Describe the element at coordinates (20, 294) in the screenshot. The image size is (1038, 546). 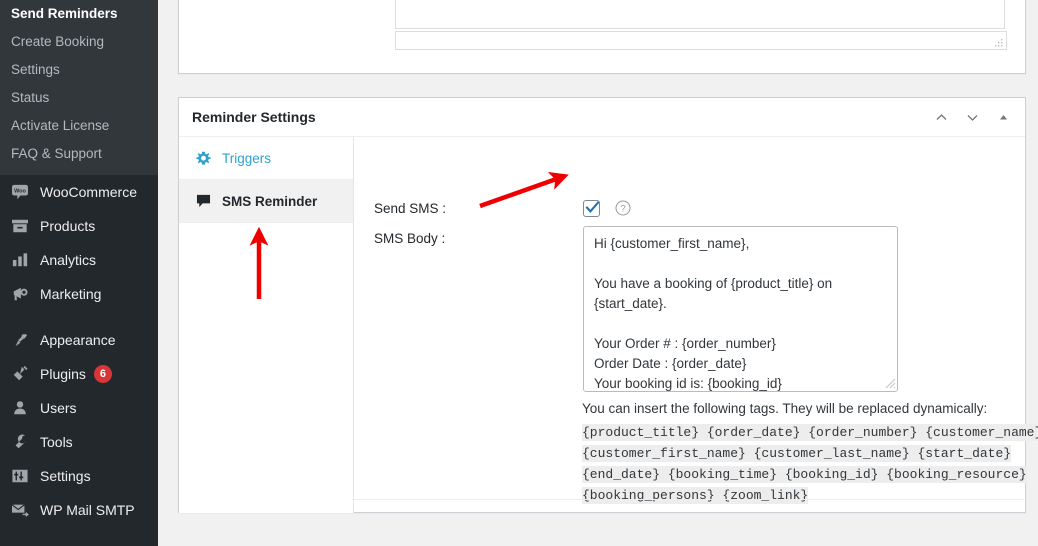
I see `marketing-megaphone-icon` at that location.